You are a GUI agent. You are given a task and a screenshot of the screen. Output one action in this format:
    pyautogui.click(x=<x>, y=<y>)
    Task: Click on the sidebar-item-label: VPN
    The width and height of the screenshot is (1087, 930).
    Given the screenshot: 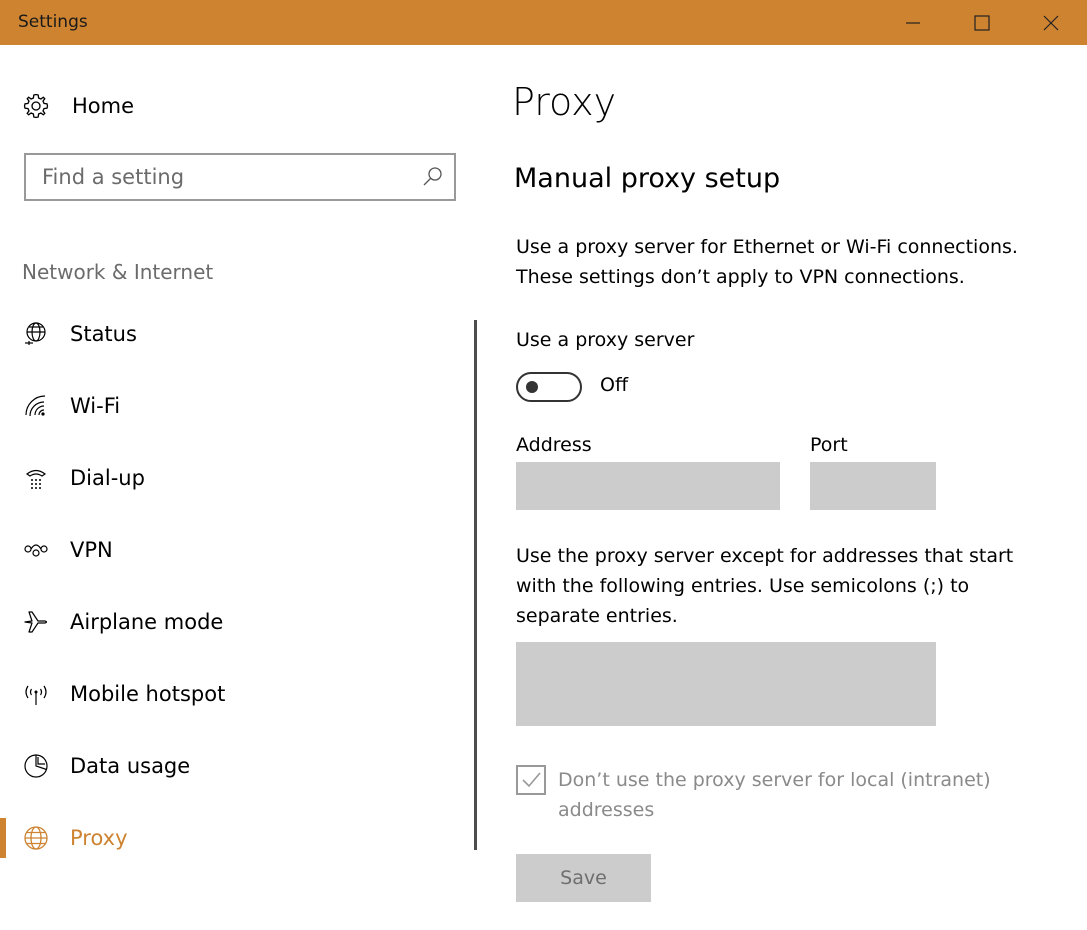 What is the action you would take?
    pyautogui.click(x=91, y=550)
    